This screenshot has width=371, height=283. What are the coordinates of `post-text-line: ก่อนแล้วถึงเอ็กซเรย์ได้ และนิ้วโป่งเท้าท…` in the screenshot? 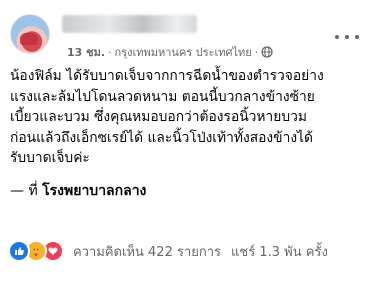 It's located at (161, 137).